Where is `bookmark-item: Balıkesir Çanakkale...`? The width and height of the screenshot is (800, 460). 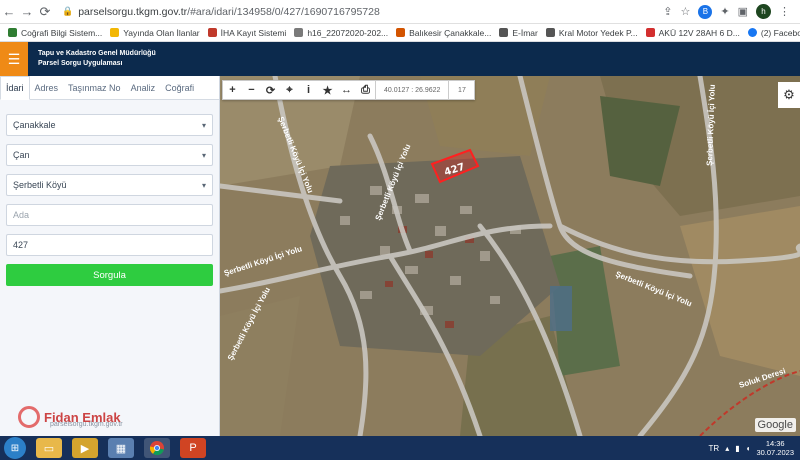
bookmark-item: Balıkesir Çanakkale... is located at coordinates (443, 33).